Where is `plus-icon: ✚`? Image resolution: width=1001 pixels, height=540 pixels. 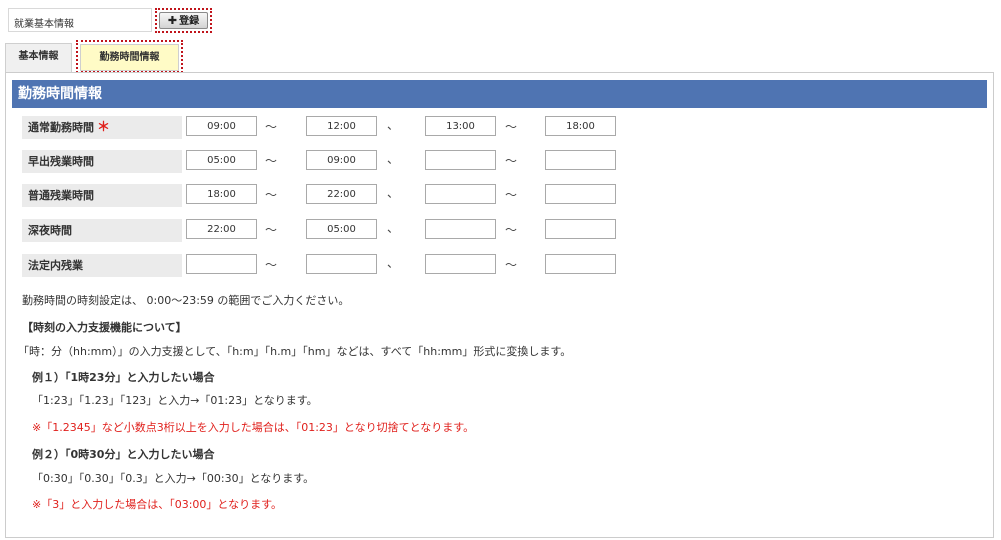 plus-icon: ✚ is located at coordinates (172, 20).